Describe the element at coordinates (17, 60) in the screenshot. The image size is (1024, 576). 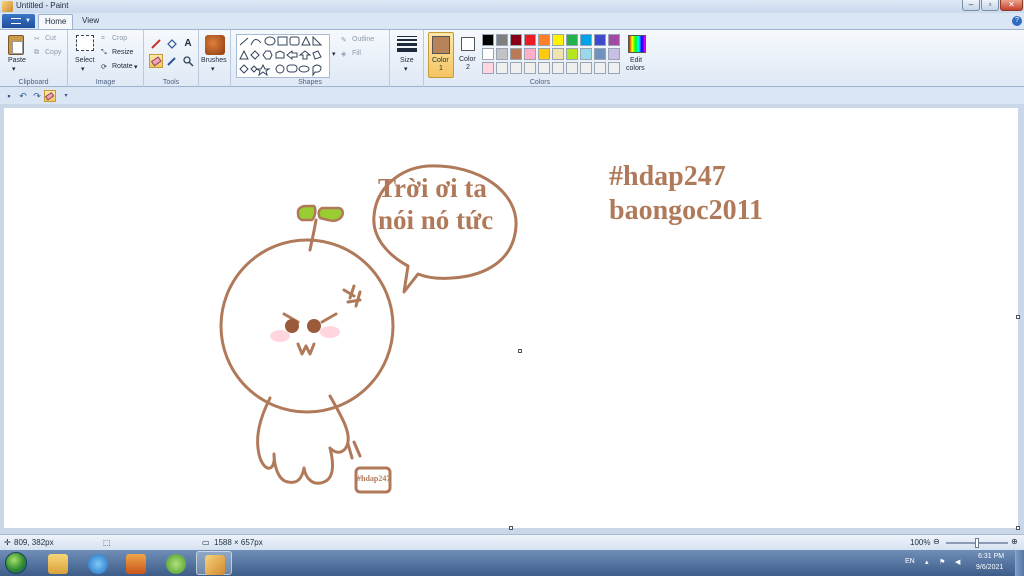
I see `paste-button: Paste` at that location.